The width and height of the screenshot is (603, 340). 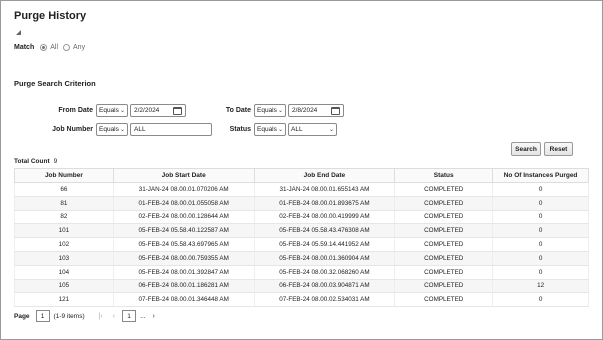 What do you see at coordinates (183, 217) in the screenshot?
I see `cell-job-start-date: 02-FEB-24 08.00.00.128644 AM` at bounding box center [183, 217].